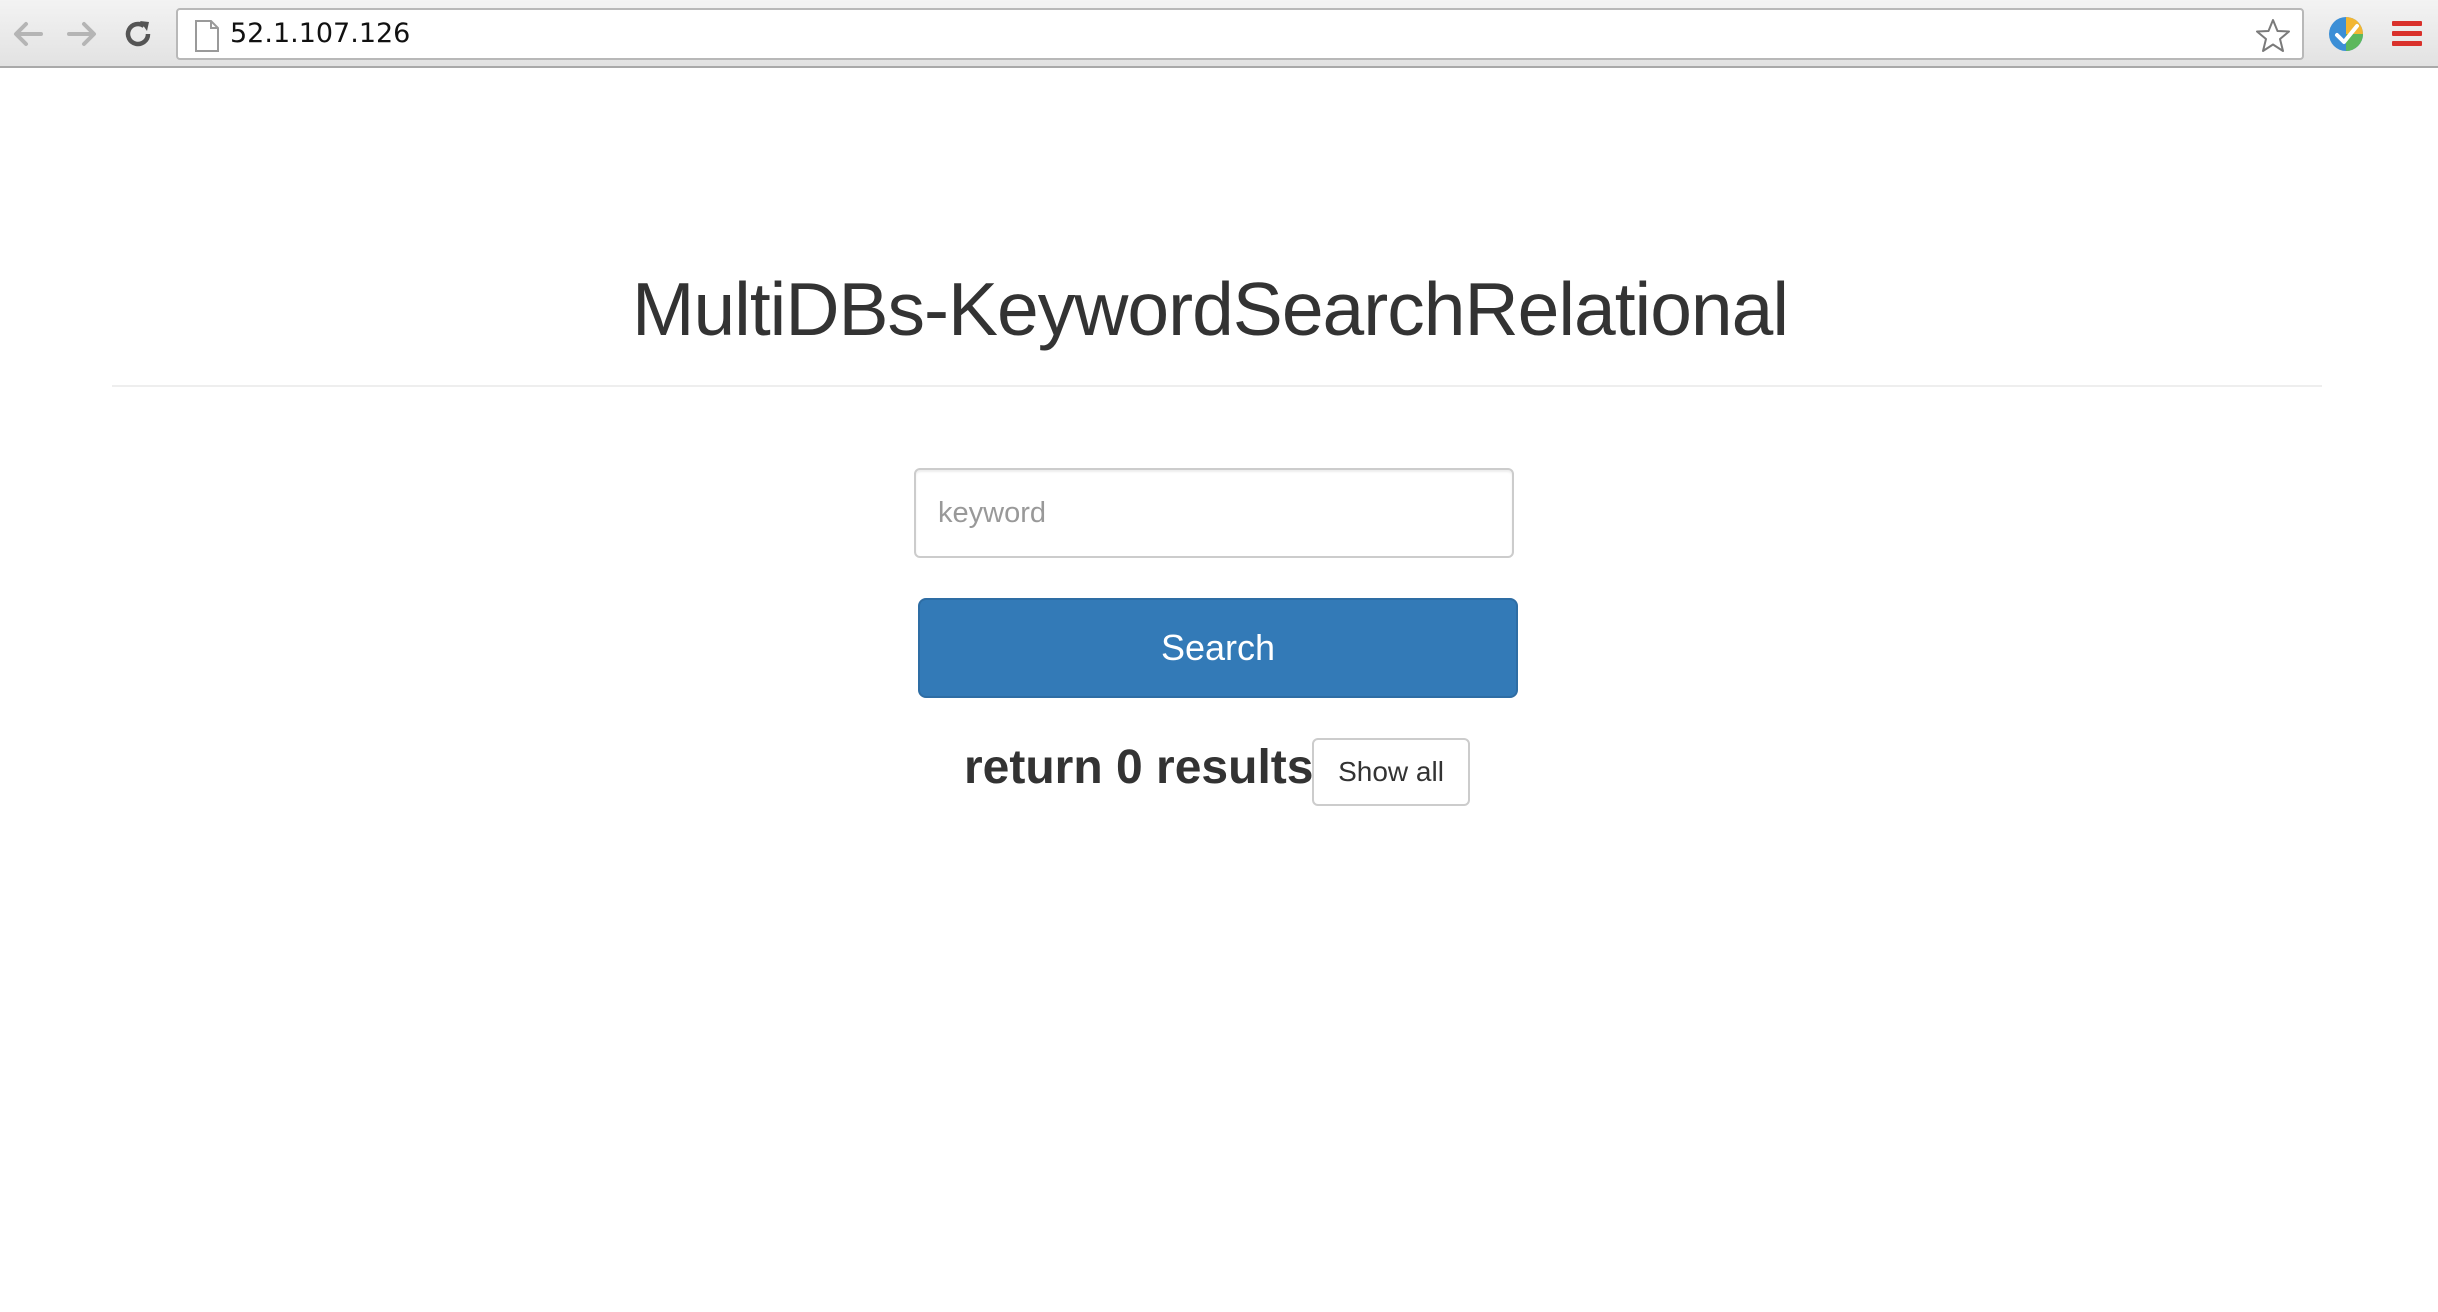 Image resolution: width=2438 pixels, height=1312 pixels. What do you see at coordinates (1210, 309) in the screenshot?
I see `page-title: MultiDBs-KeywordSearchRelational` at bounding box center [1210, 309].